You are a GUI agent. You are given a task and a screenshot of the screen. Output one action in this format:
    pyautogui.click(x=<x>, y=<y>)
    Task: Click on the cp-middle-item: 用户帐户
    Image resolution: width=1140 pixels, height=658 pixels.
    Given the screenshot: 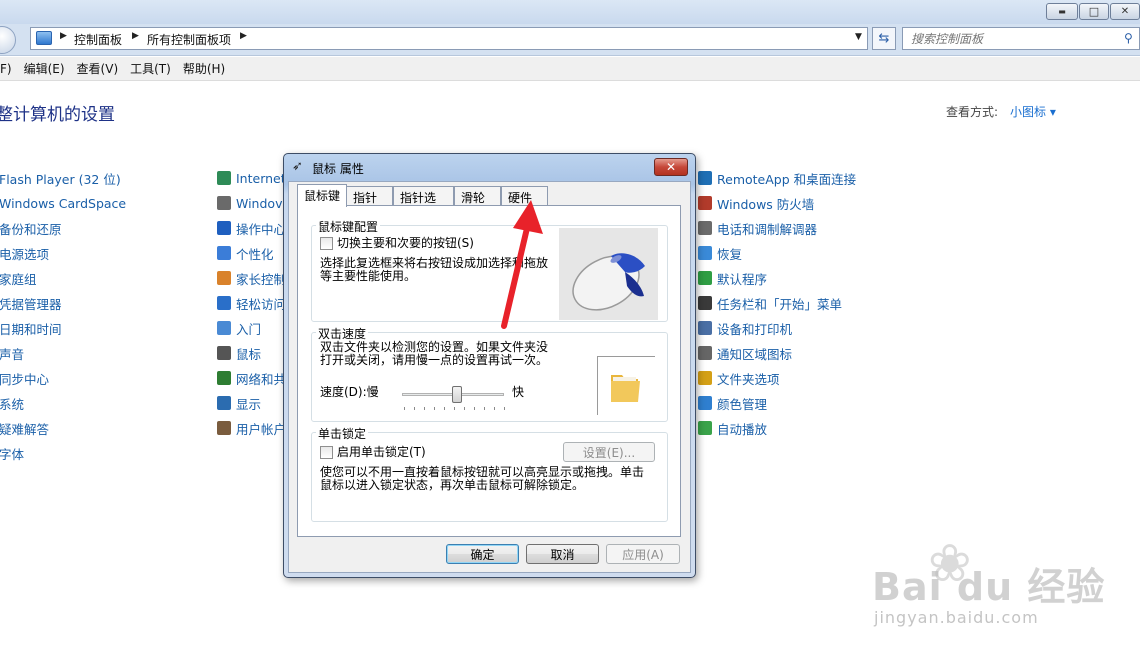 What is the action you would take?
    pyautogui.click(x=251, y=428)
    